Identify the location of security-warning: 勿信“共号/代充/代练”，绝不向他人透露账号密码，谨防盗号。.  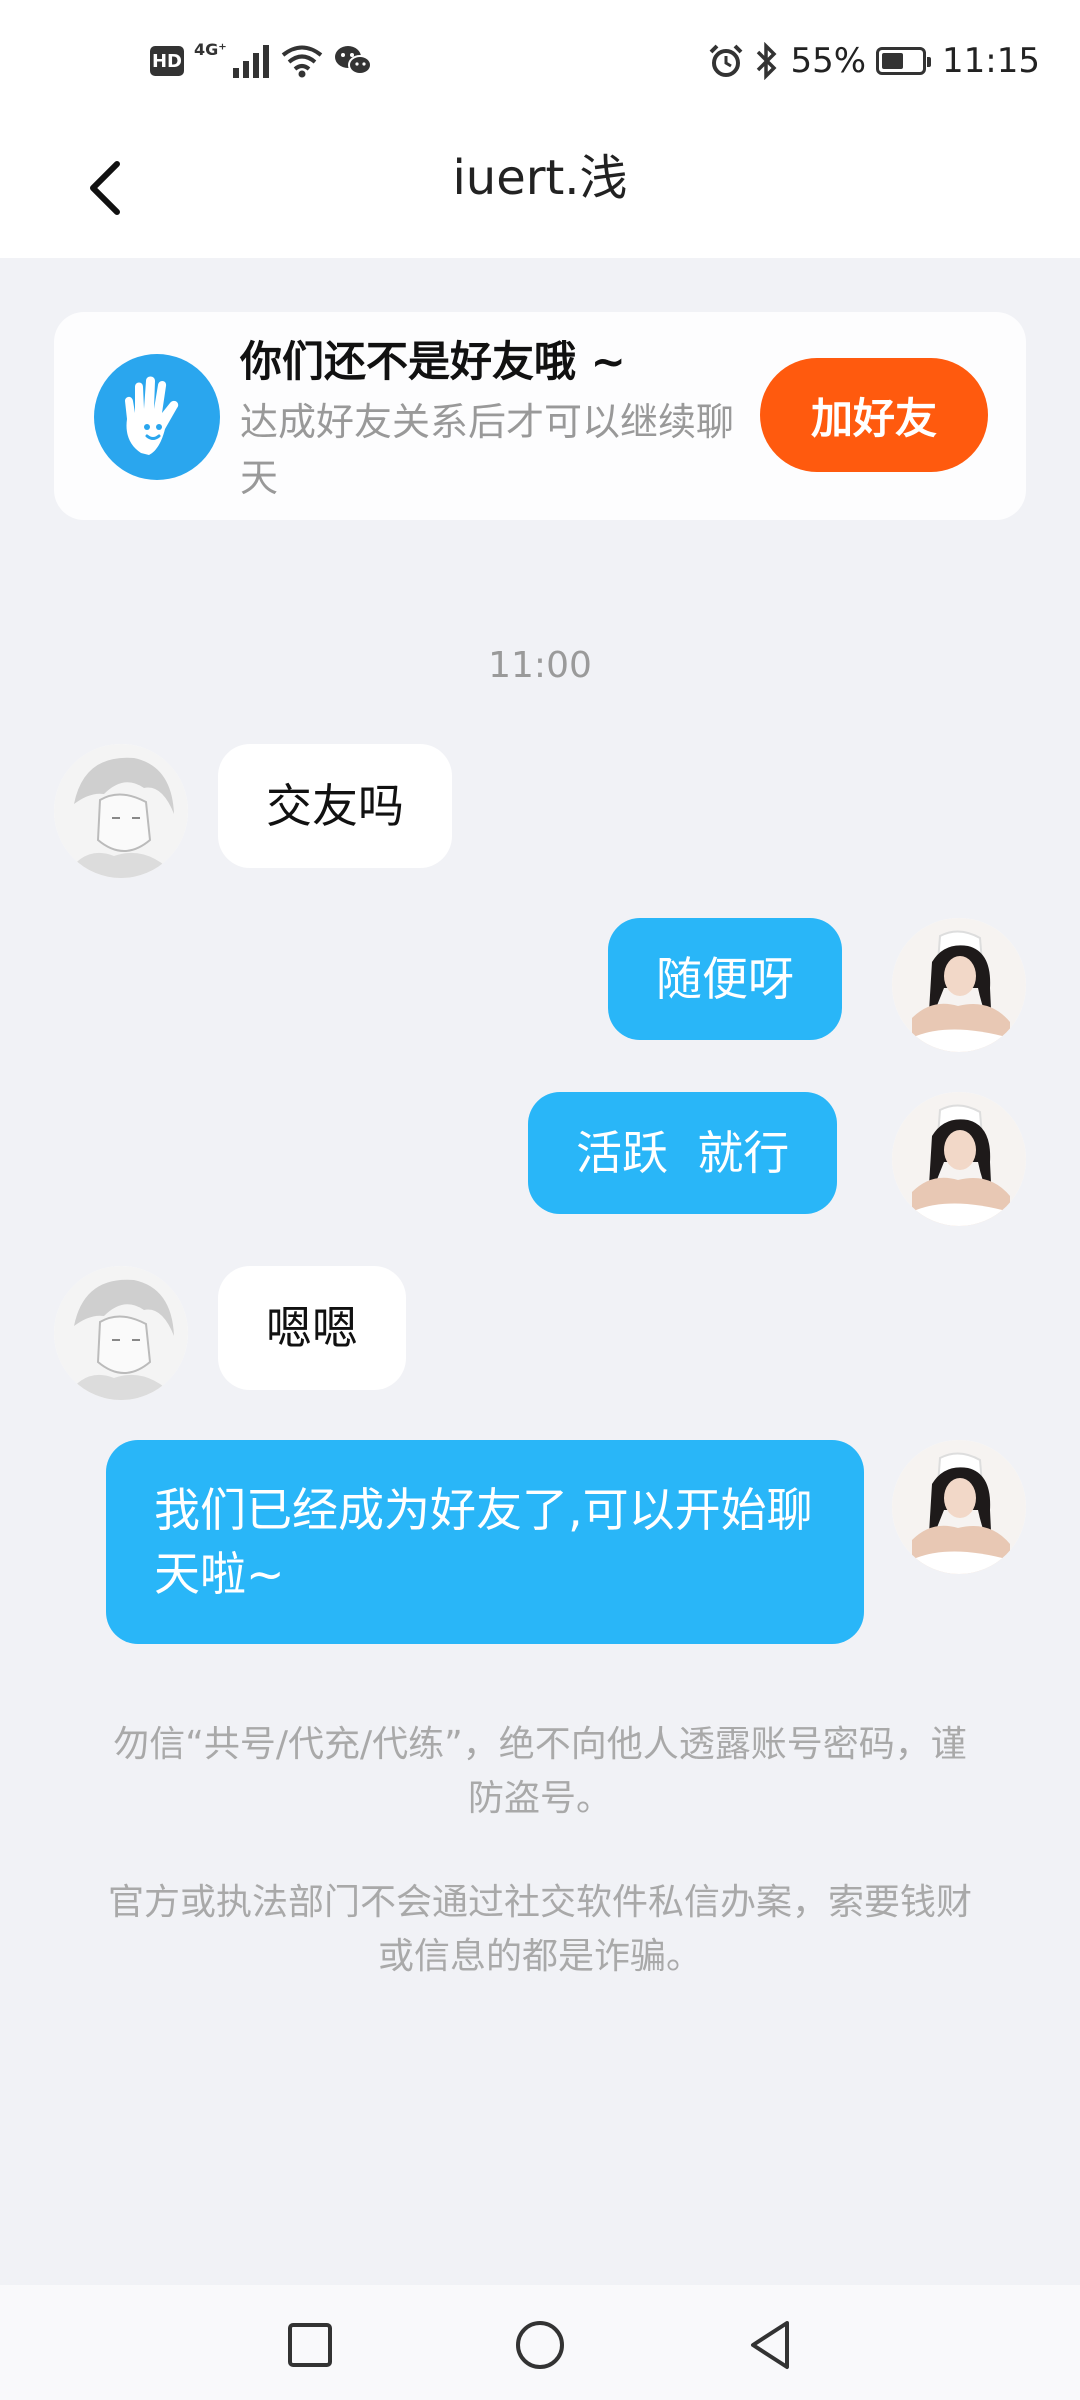
(540, 1771).